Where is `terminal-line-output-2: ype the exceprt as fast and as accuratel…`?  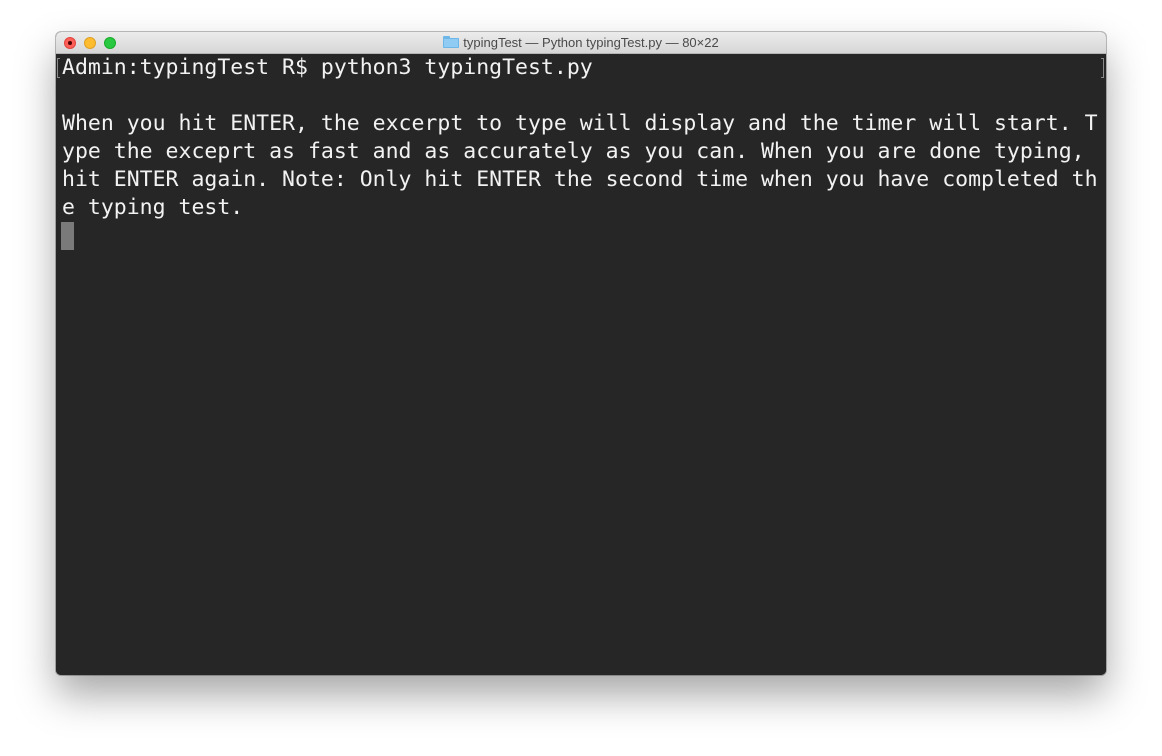 terminal-line-output-2: ype the exceprt as fast and as accuratel… is located at coordinates (573, 151).